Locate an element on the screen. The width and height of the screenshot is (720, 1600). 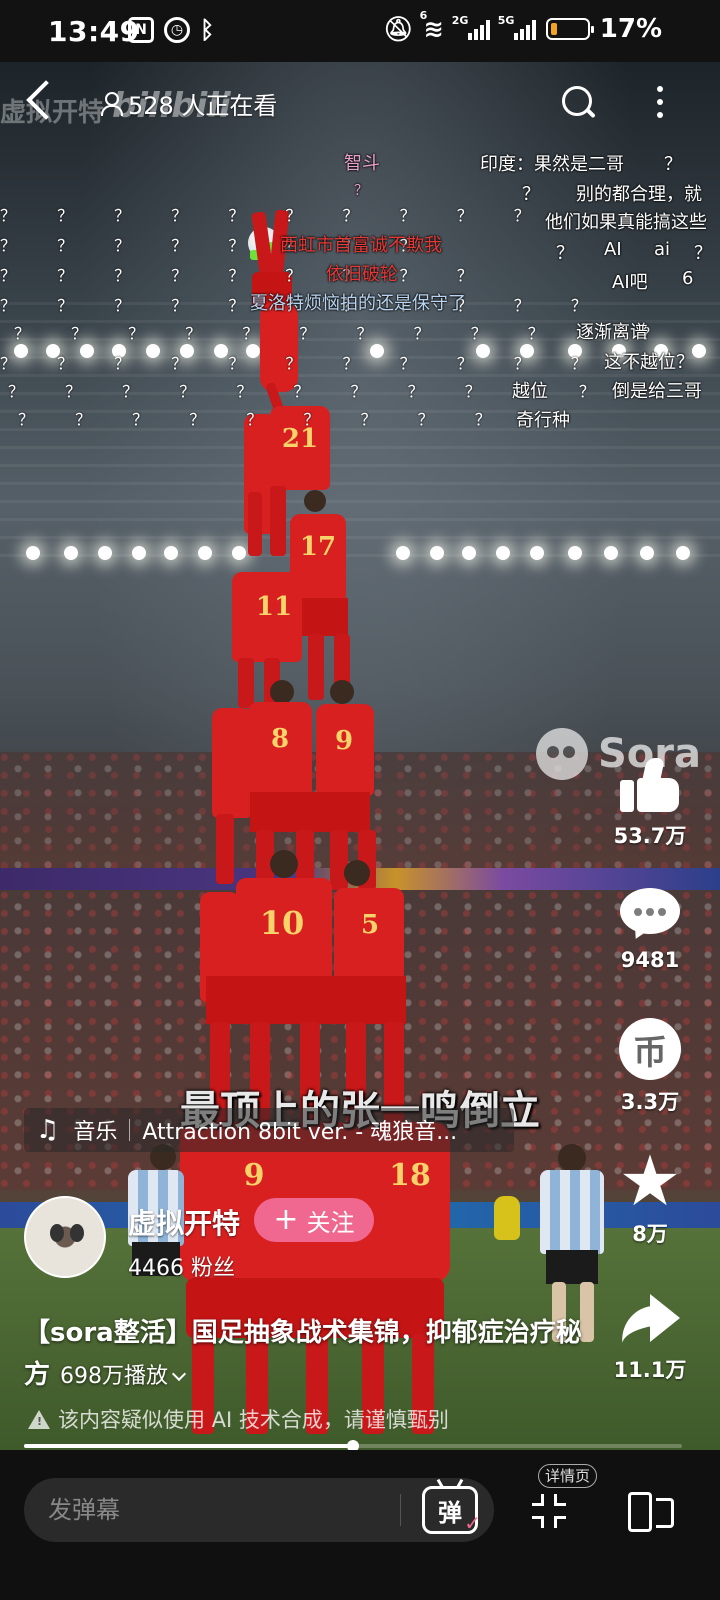
ai-content-notice: ! 该内容疑似使用 AI 技术合成，请谨慎甄别 is located at coordinates (238, 1419).